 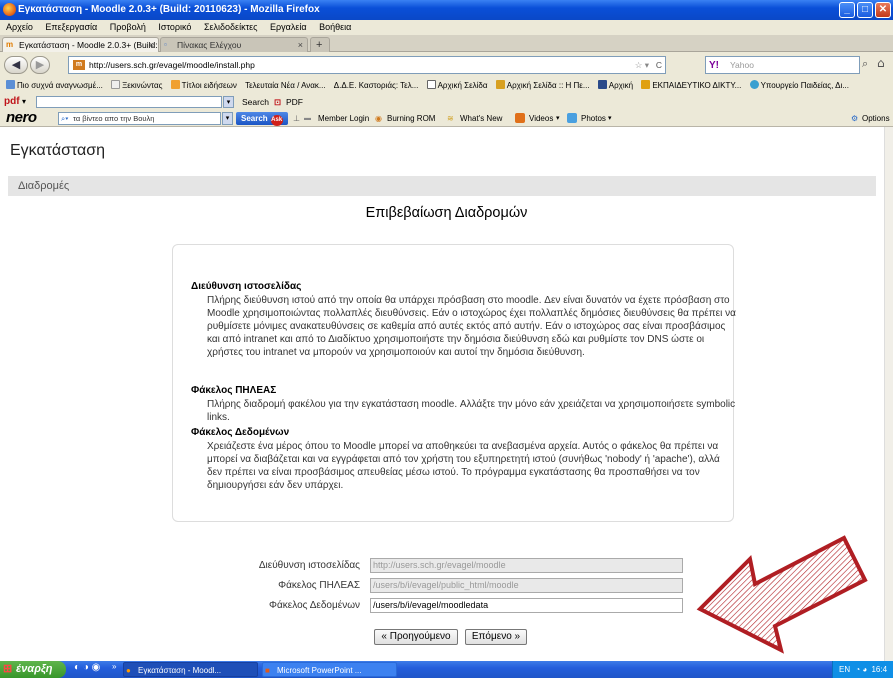 What do you see at coordinates (114, 666) in the screenshot?
I see `chevron-icon: »` at bounding box center [114, 666].